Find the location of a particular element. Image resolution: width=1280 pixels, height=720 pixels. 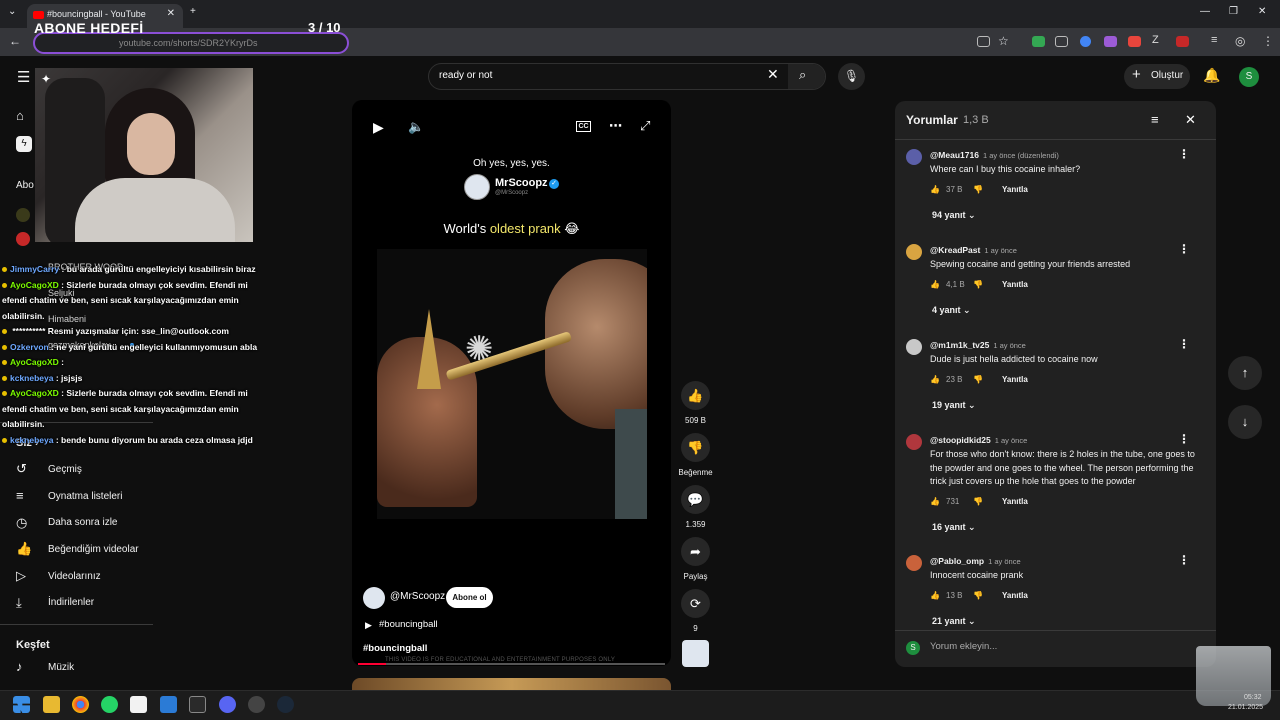

captions-icon: CC is located at coordinates (583, 126).